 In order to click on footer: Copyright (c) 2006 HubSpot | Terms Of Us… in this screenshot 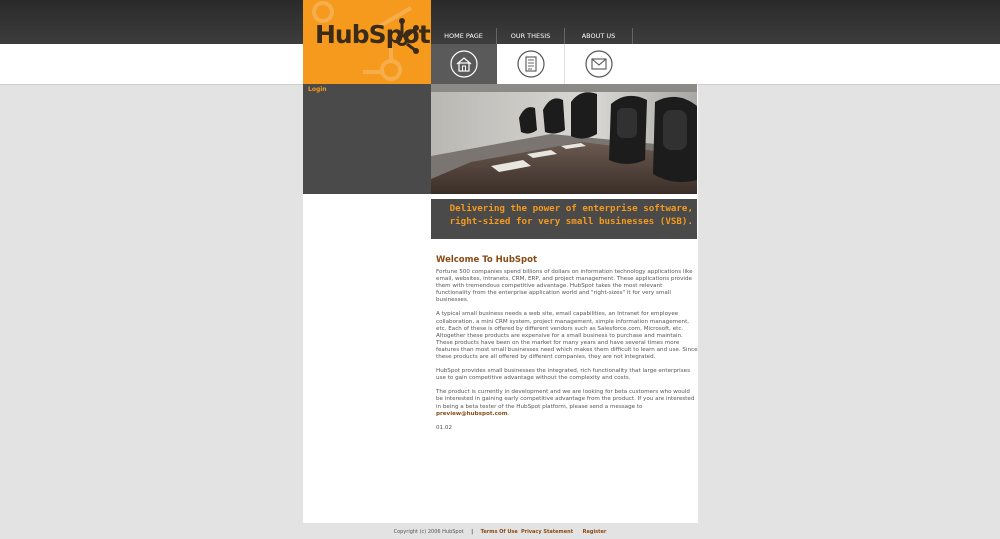, I will do `click(500, 532)`.